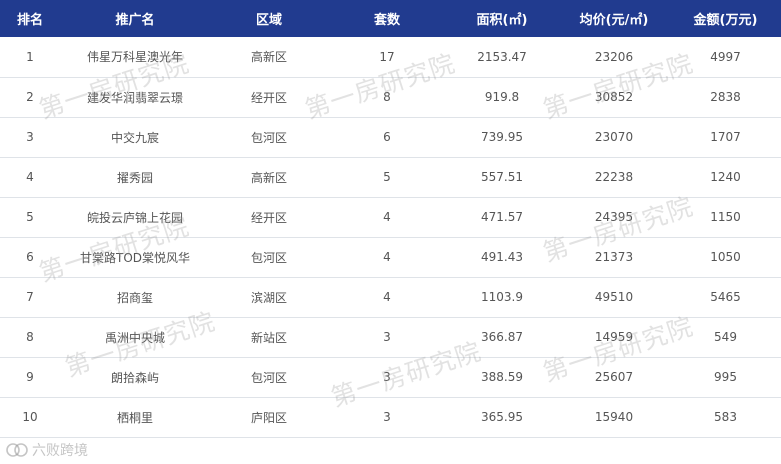  What do you see at coordinates (30, 56) in the screenshot?
I see `cell-rank: 1` at bounding box center [30, 56].